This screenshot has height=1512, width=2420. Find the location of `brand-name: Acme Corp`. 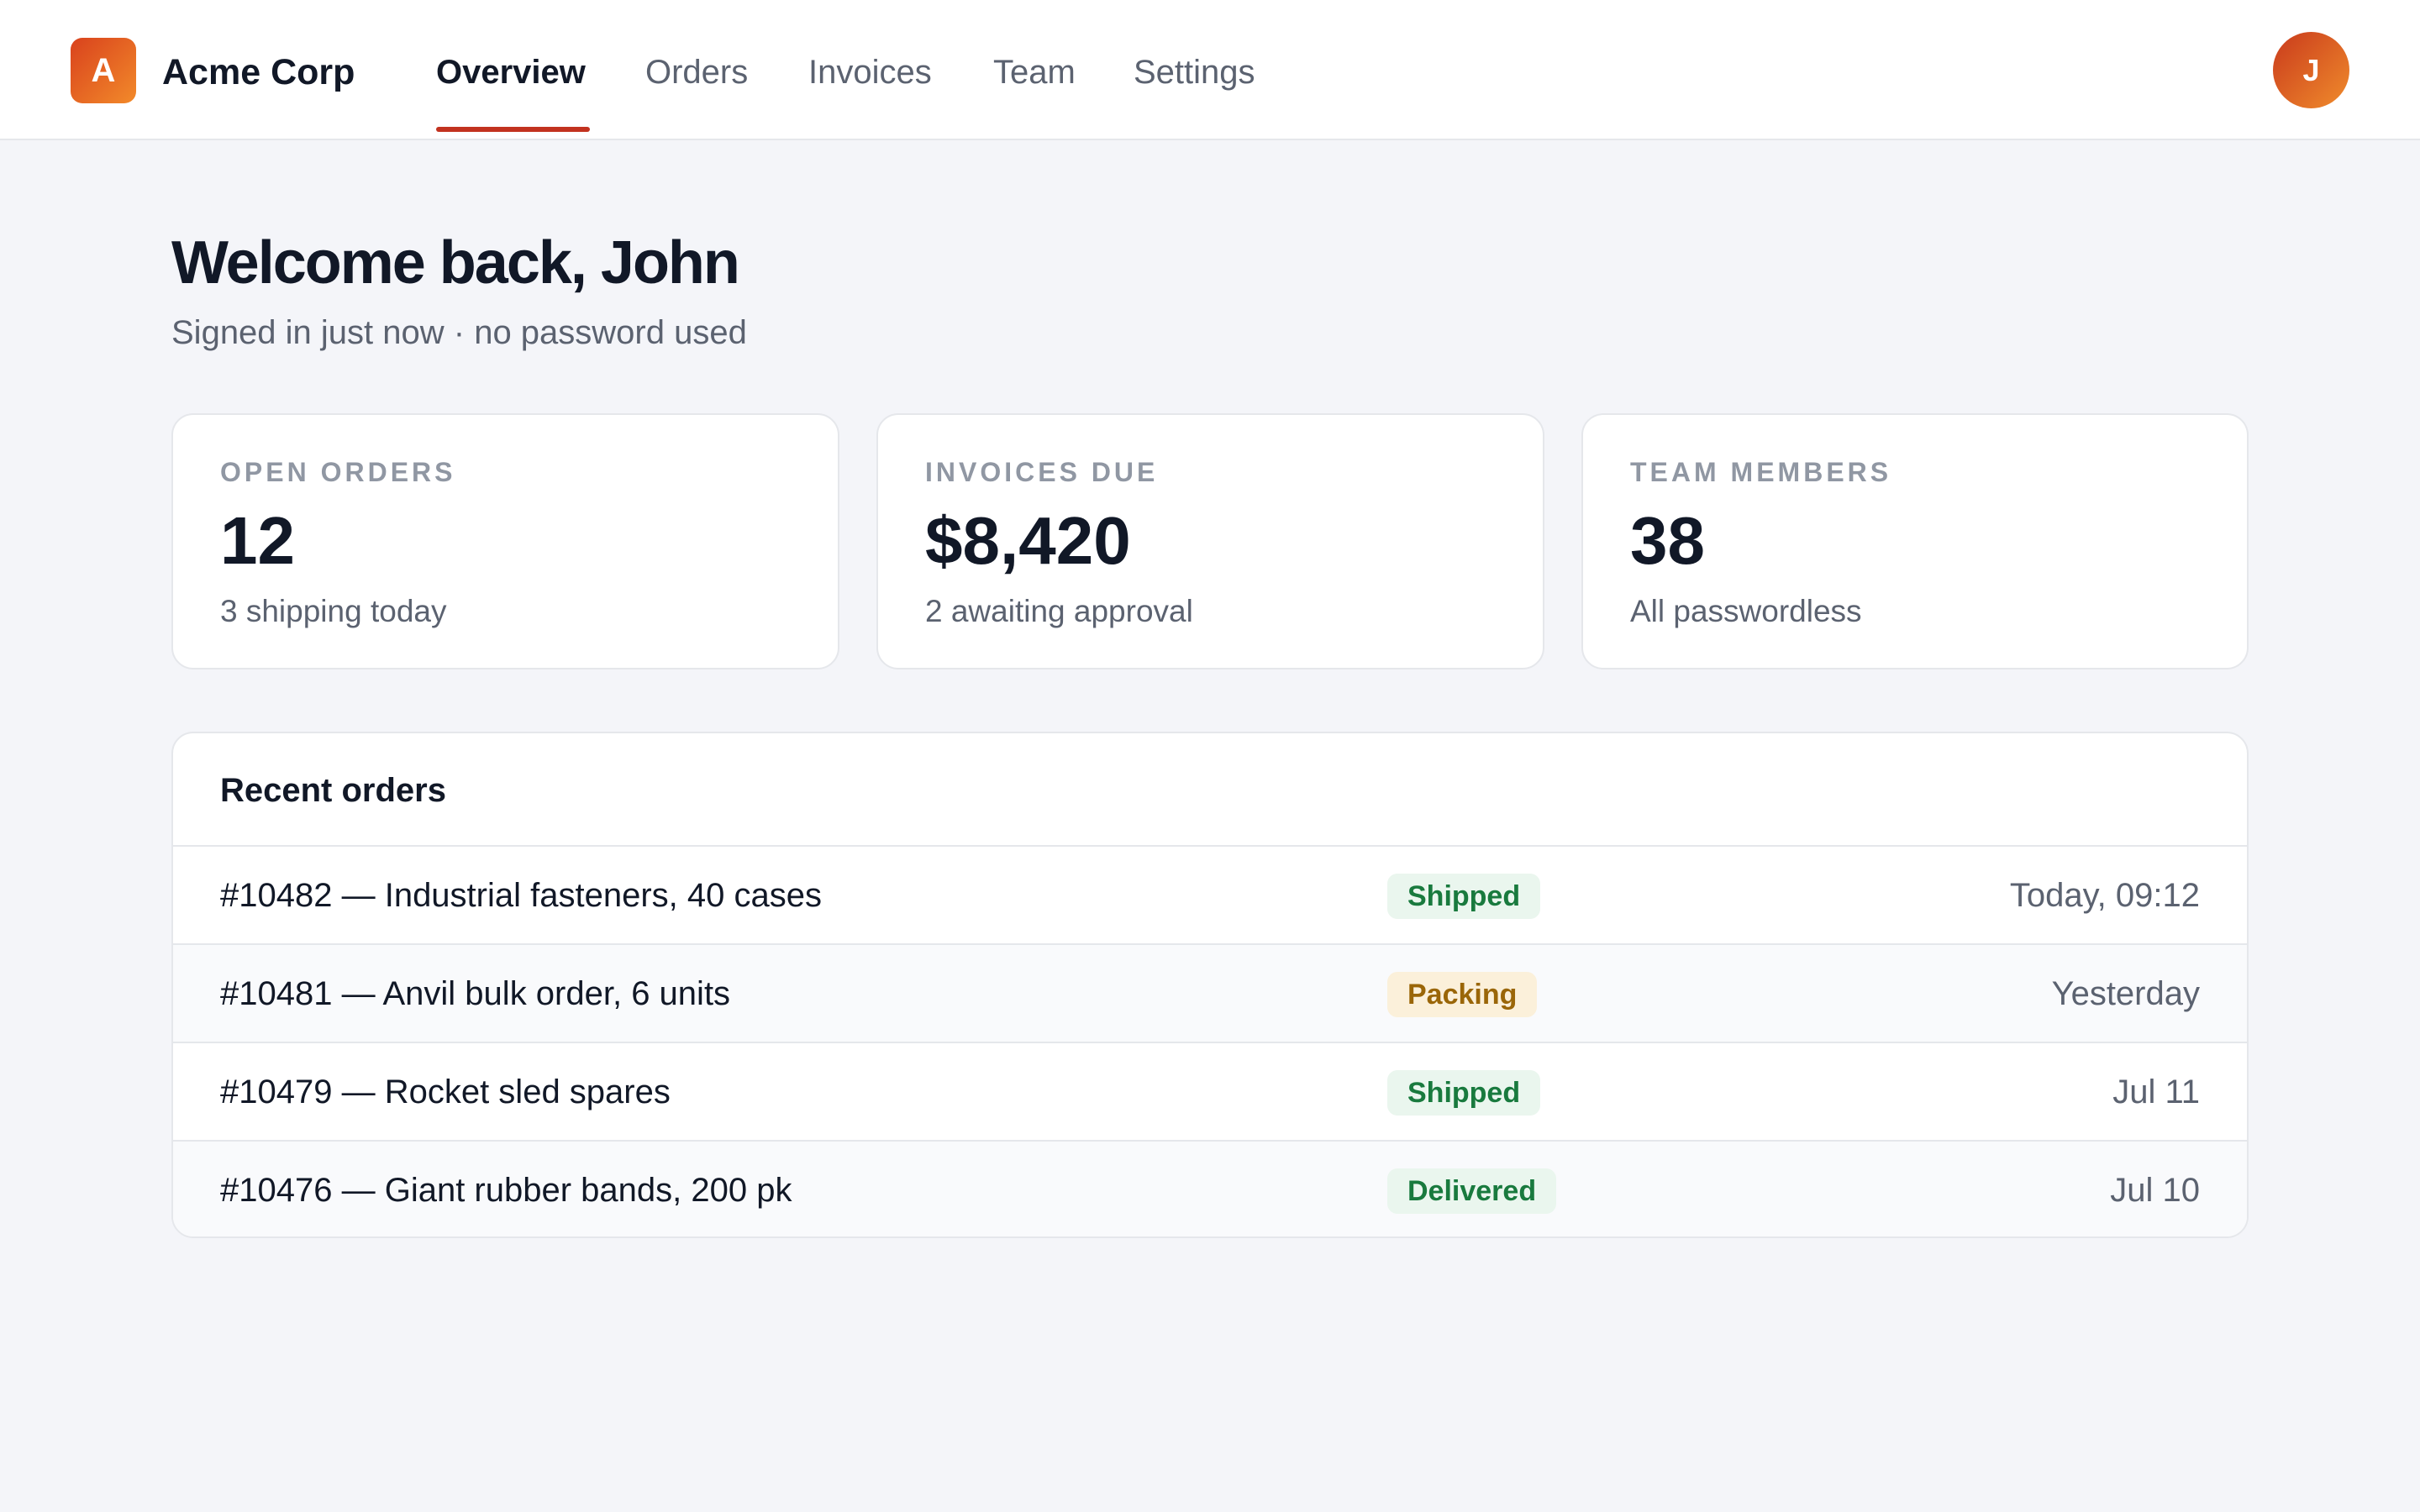

brand-name: Acme Corp is located at coordinates (258, 72).